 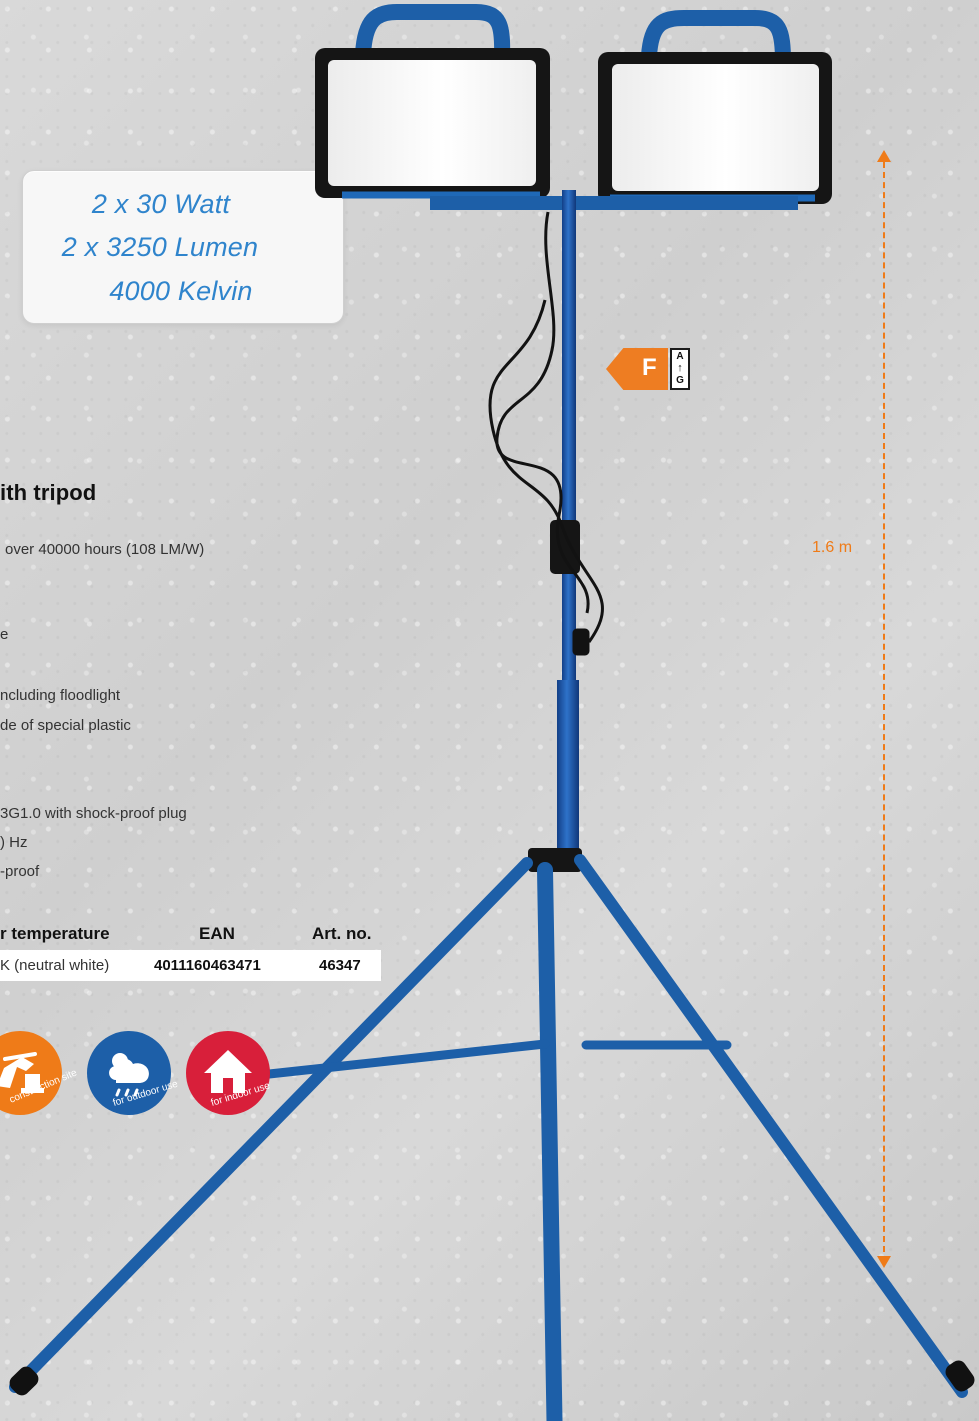 I want to click on color-temperature-value: K (neutral white), so click(x=55, y=965).